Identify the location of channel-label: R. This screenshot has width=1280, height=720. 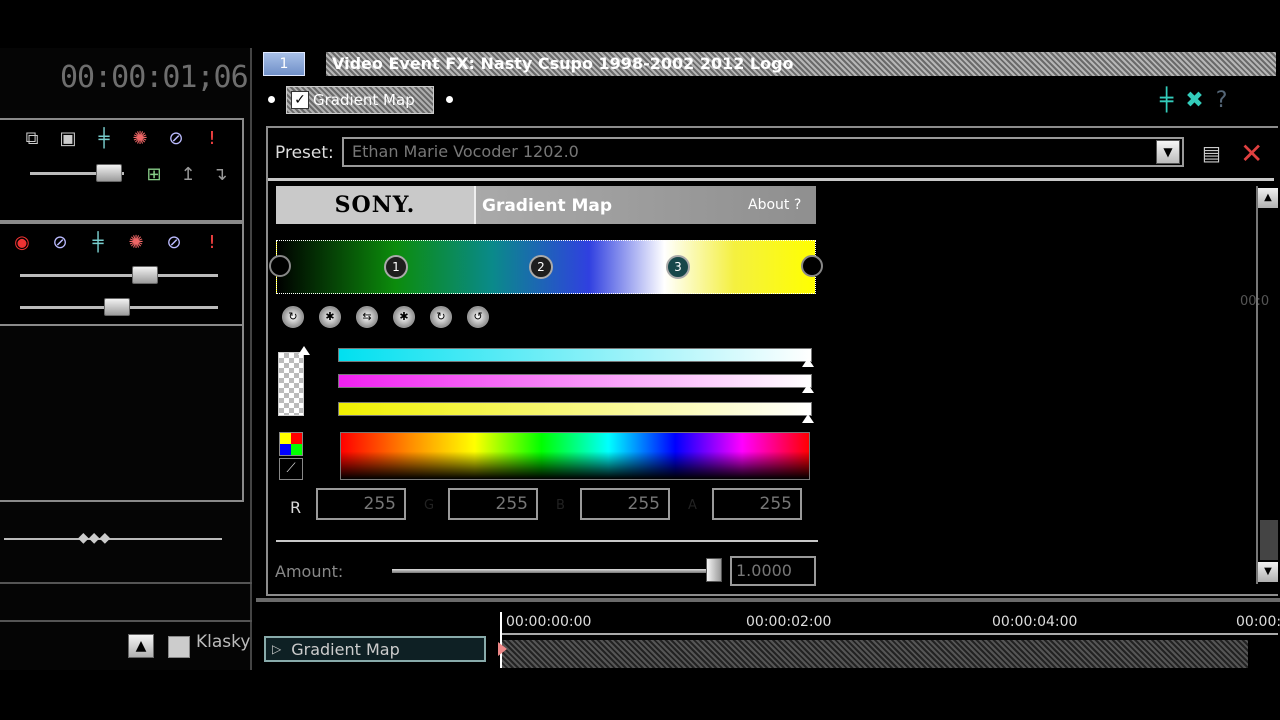
(296, 507).